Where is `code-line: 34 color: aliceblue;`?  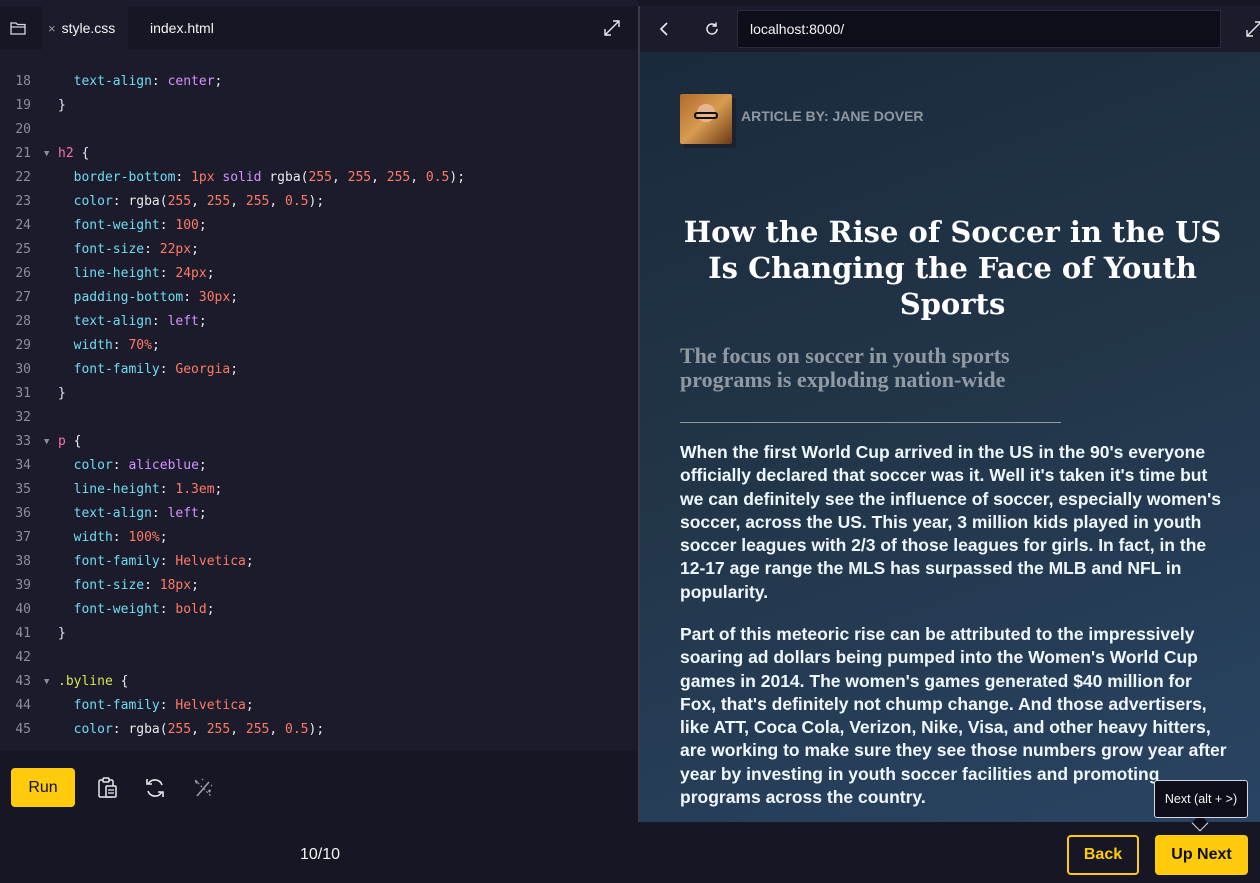 code-line: 34 color: aliceblue; is located at coordinates (319, 466).